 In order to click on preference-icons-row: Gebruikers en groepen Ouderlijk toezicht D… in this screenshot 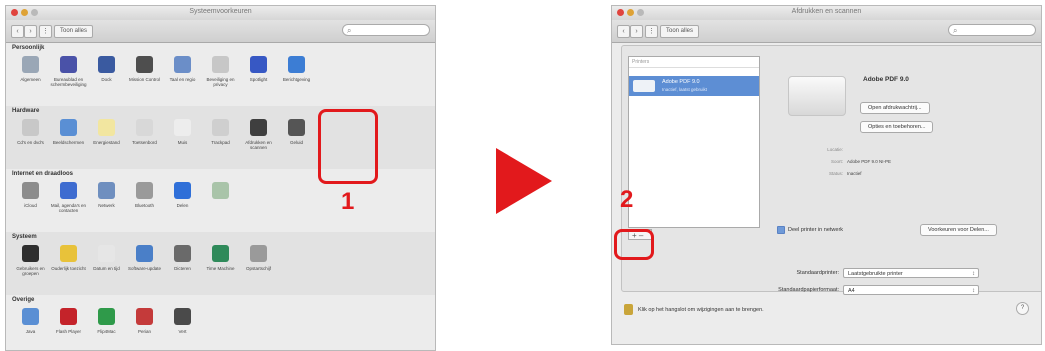, I will do `click(221, 260)`.